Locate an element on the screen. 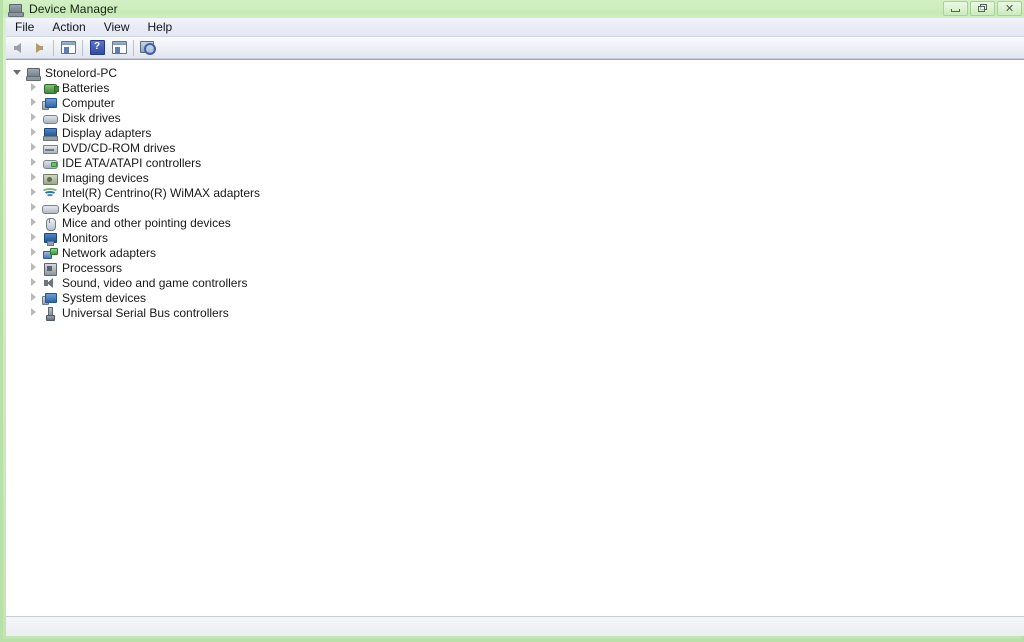 The width and height of the screenshot is (1024, 642). window-title: Device Manager is located at coordinates (73, 9).